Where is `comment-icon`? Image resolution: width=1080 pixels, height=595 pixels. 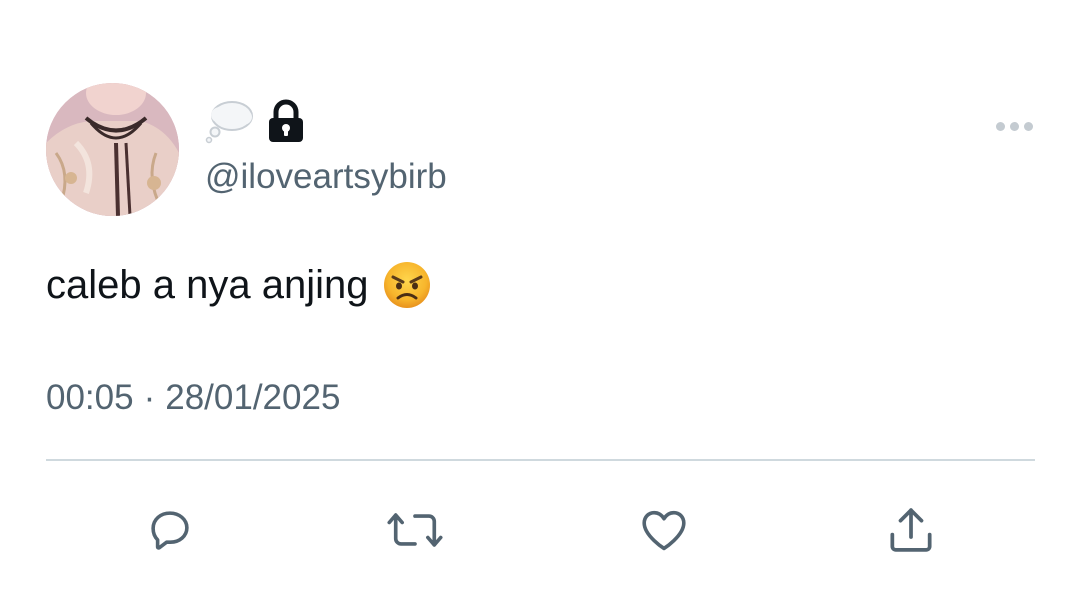 comment-icon is located at coordinates (170, 530).